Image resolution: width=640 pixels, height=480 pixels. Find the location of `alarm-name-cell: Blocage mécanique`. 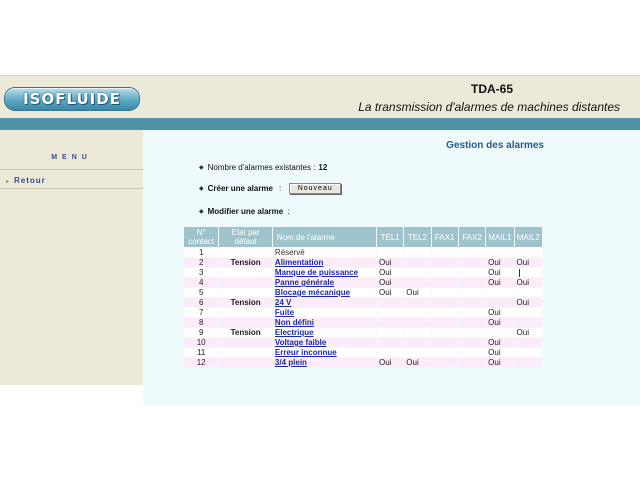

alarm-name-cell: Blocage mécanique is located at coordinates (324, 292).